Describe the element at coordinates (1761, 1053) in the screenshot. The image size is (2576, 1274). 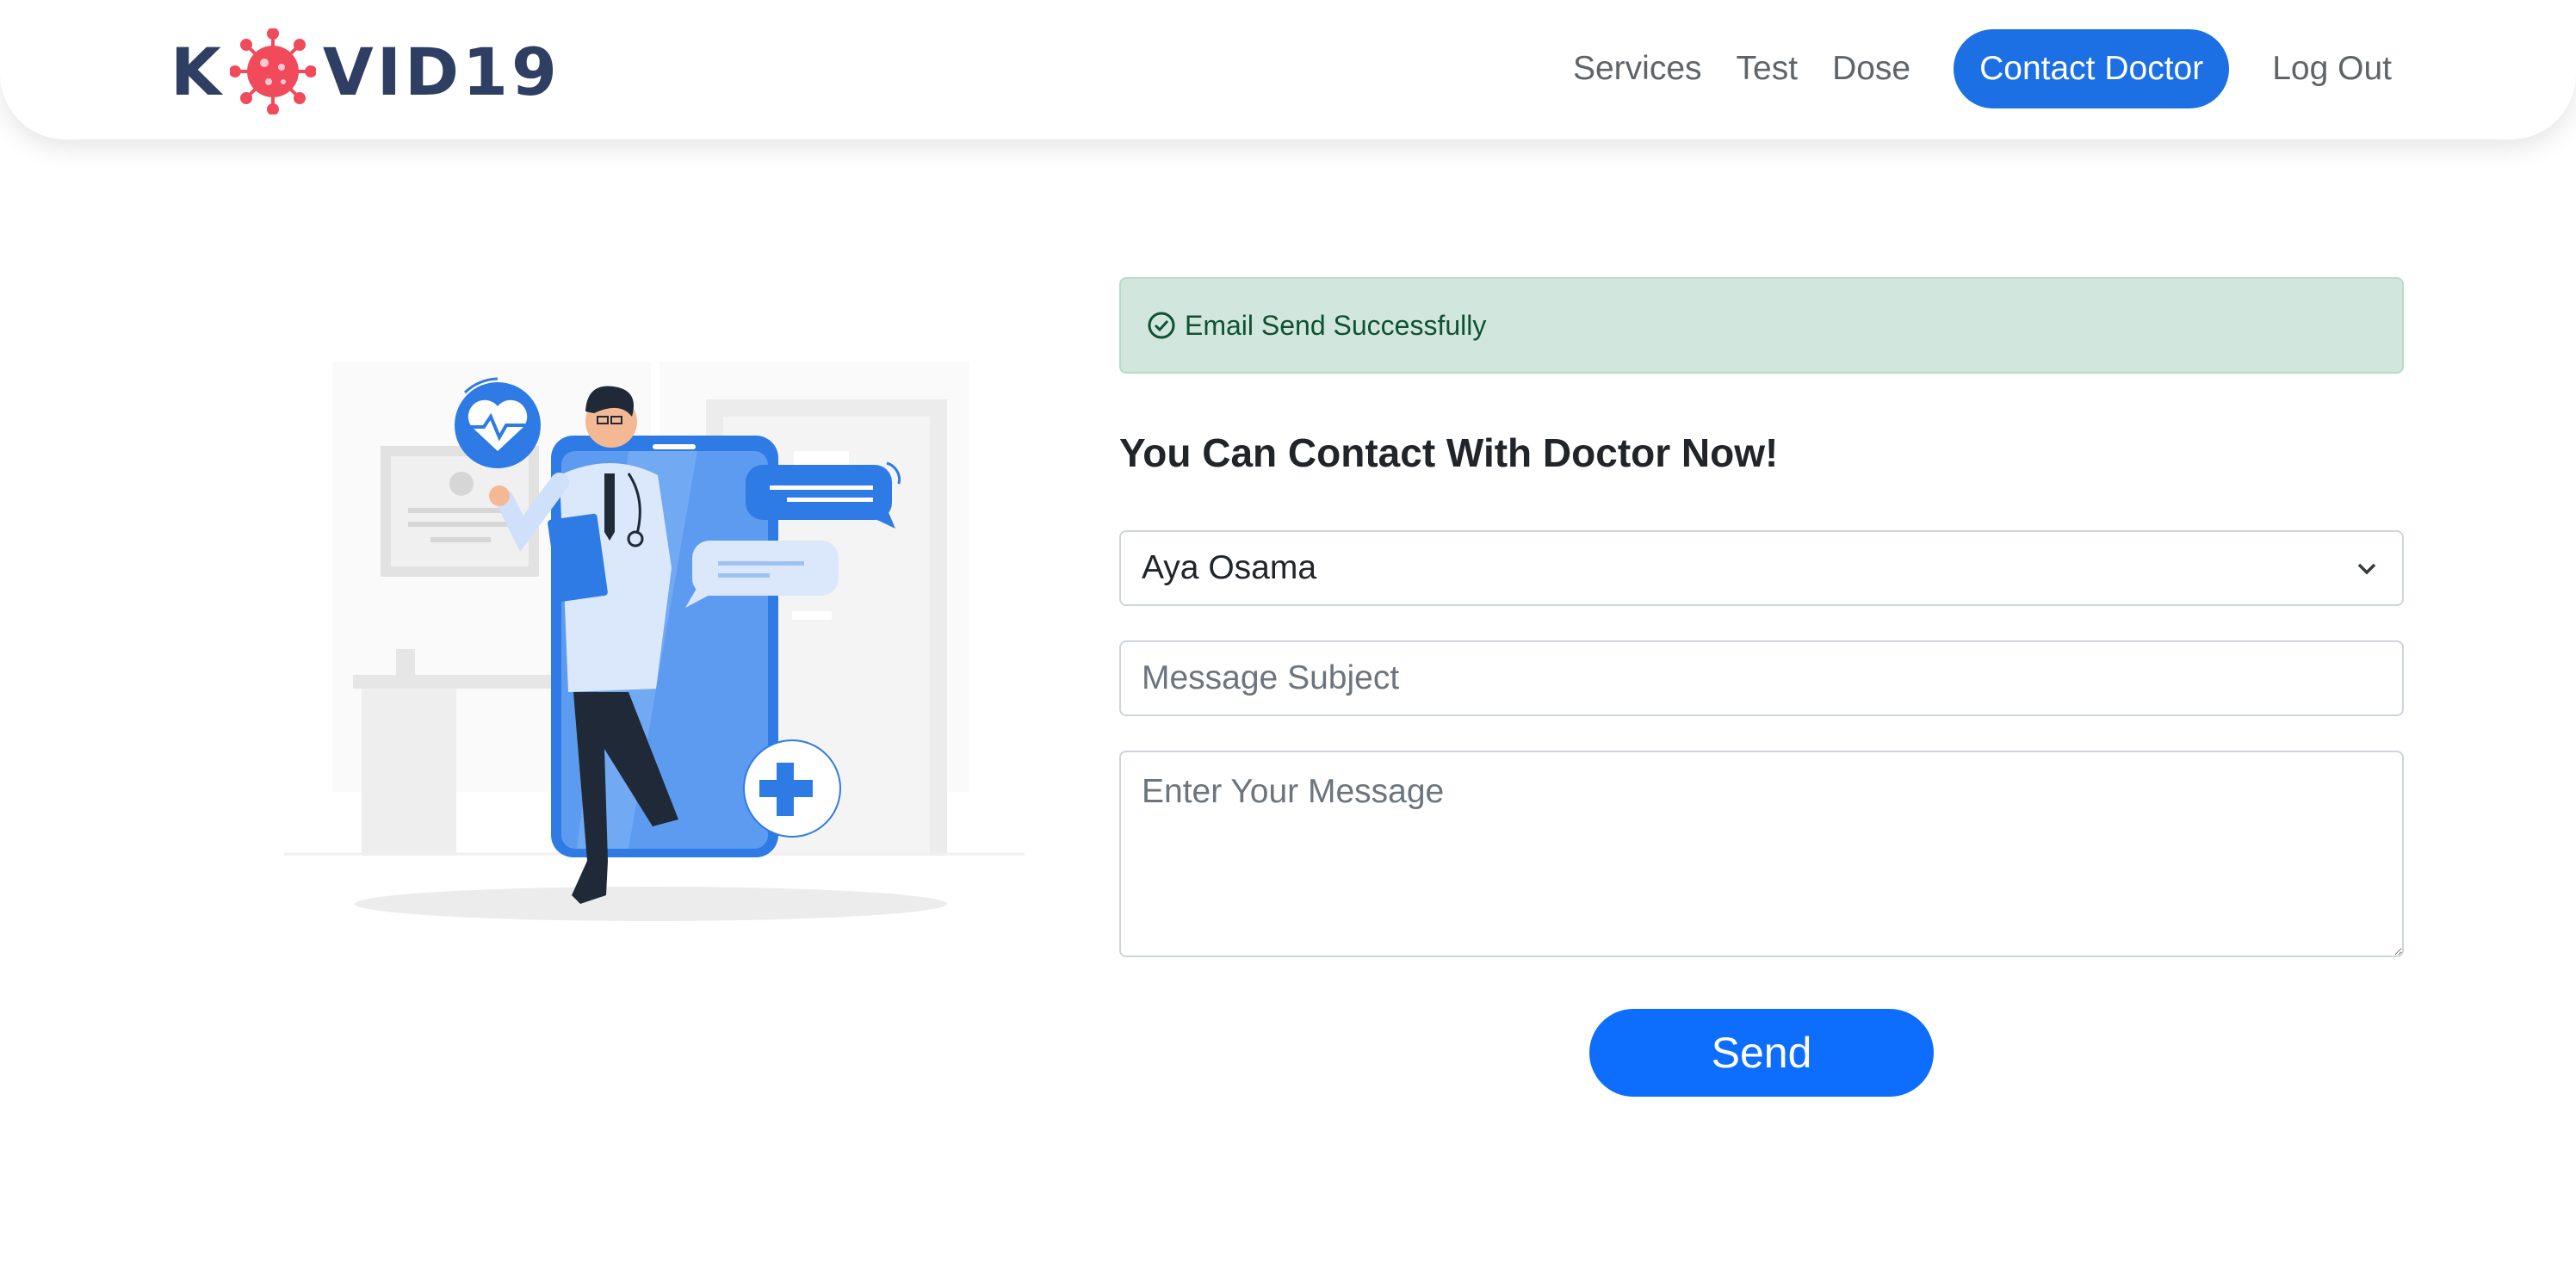
I see `send-button: Send` at that location.